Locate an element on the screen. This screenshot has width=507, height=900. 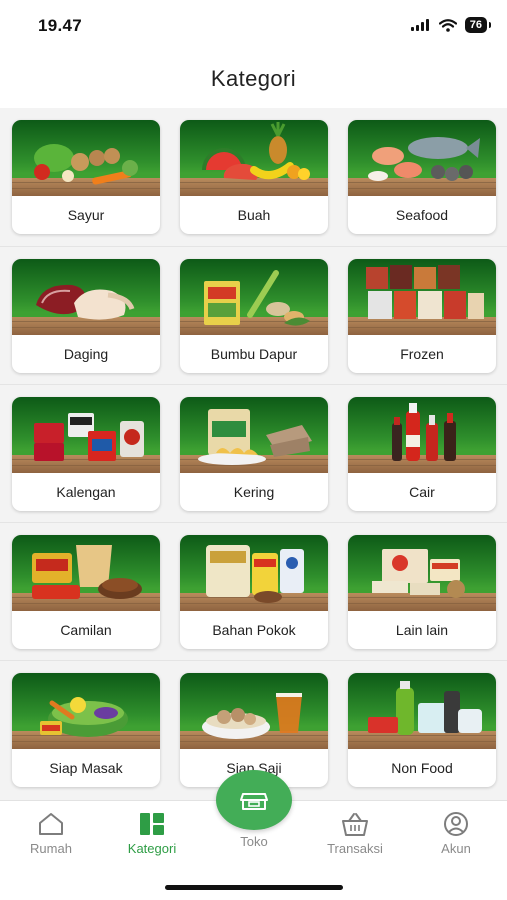
category-label: Non Food is located at coordinates (422, 768).